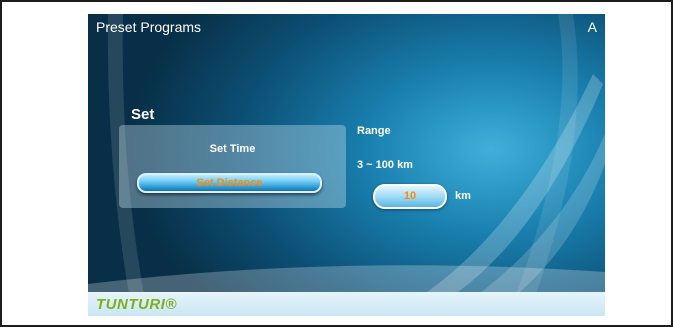  Describe the element at coordinates (143, 114) in the screenshot. I see `set-heading: Set` at that location.